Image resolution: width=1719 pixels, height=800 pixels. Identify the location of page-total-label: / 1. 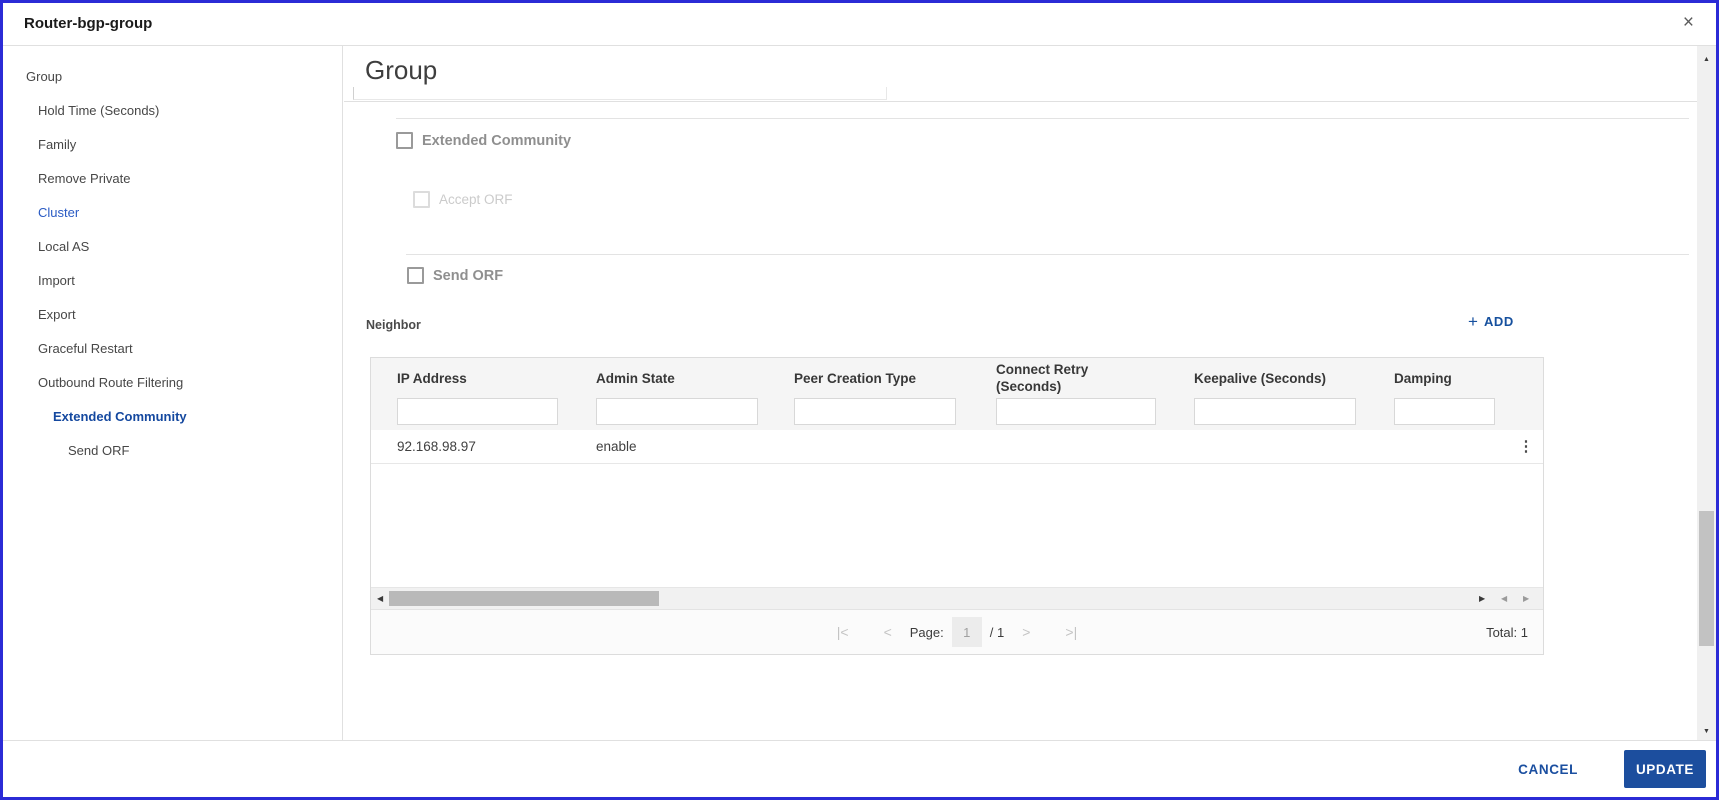
(997, 632).